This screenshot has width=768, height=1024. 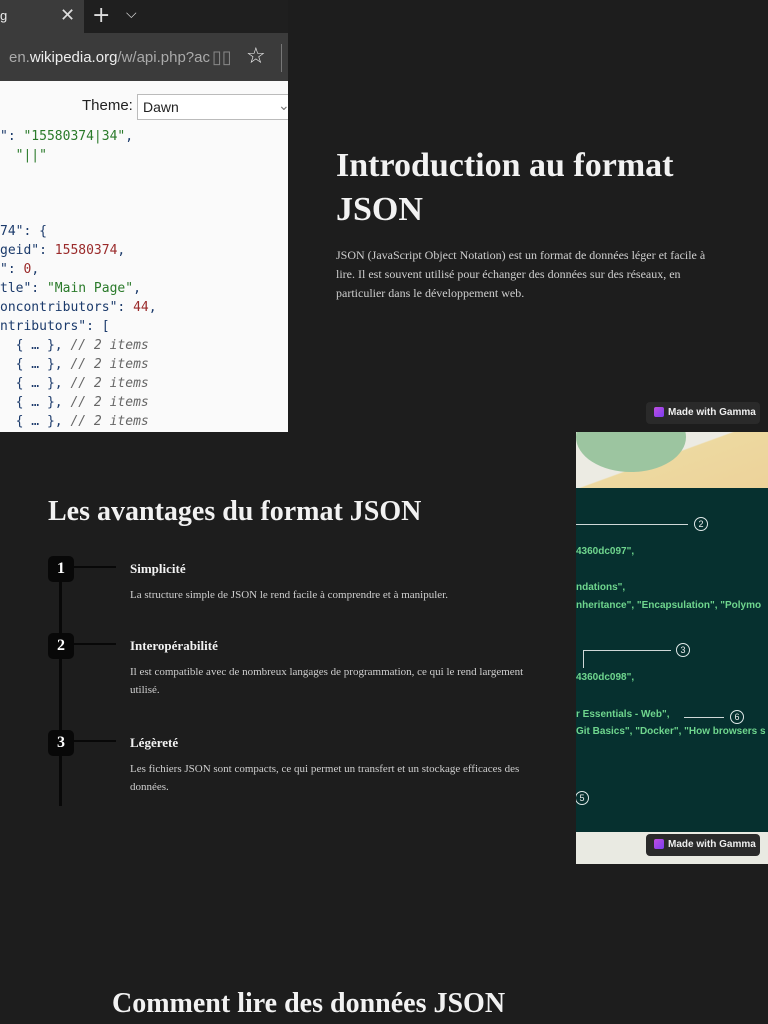 What do you see at coordinates (67, 307) in the screenshot?
I see `code-token: oncontributors":` at bounding box center [67, 307].